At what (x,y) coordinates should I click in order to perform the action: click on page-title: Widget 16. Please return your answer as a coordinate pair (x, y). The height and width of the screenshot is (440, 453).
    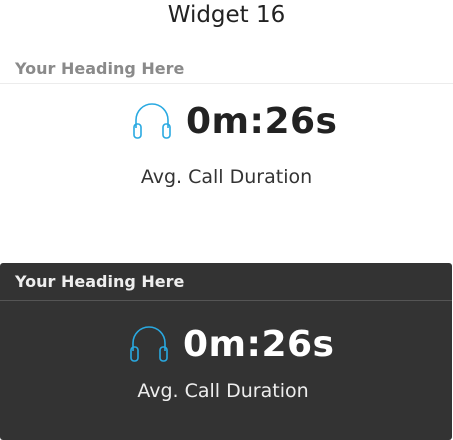
    Looking at the image, I should click on (226, 15).